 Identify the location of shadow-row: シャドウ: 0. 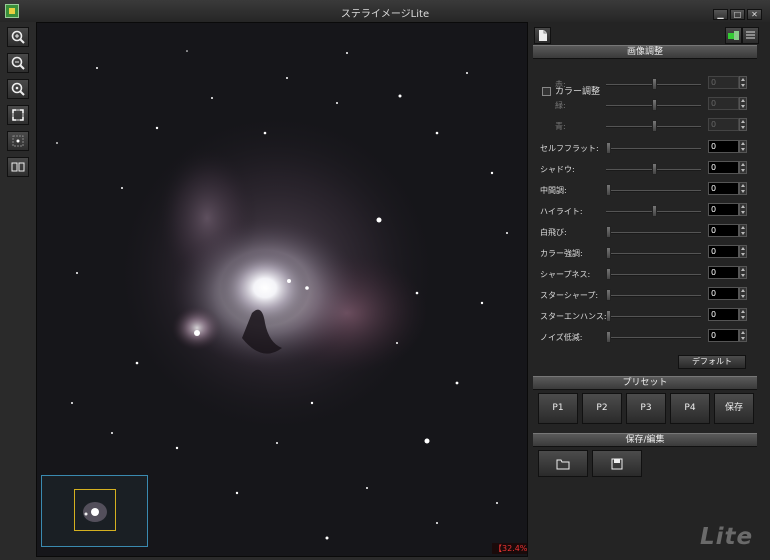
(649, 169).